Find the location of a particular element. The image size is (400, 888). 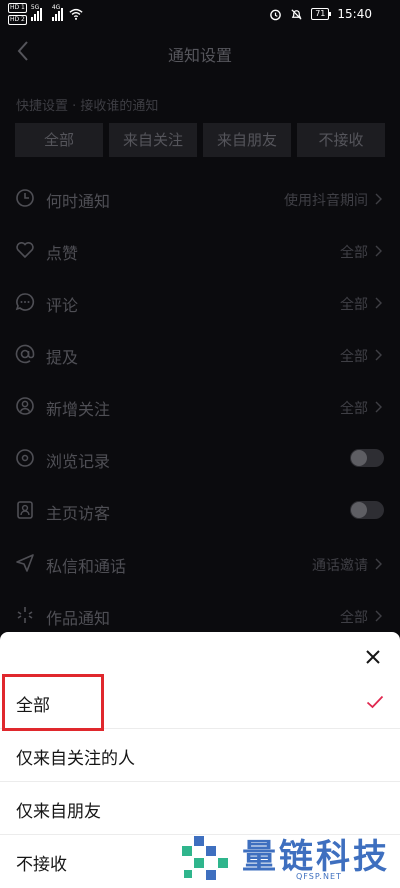

send-icon is located at coordinates (25, 563).